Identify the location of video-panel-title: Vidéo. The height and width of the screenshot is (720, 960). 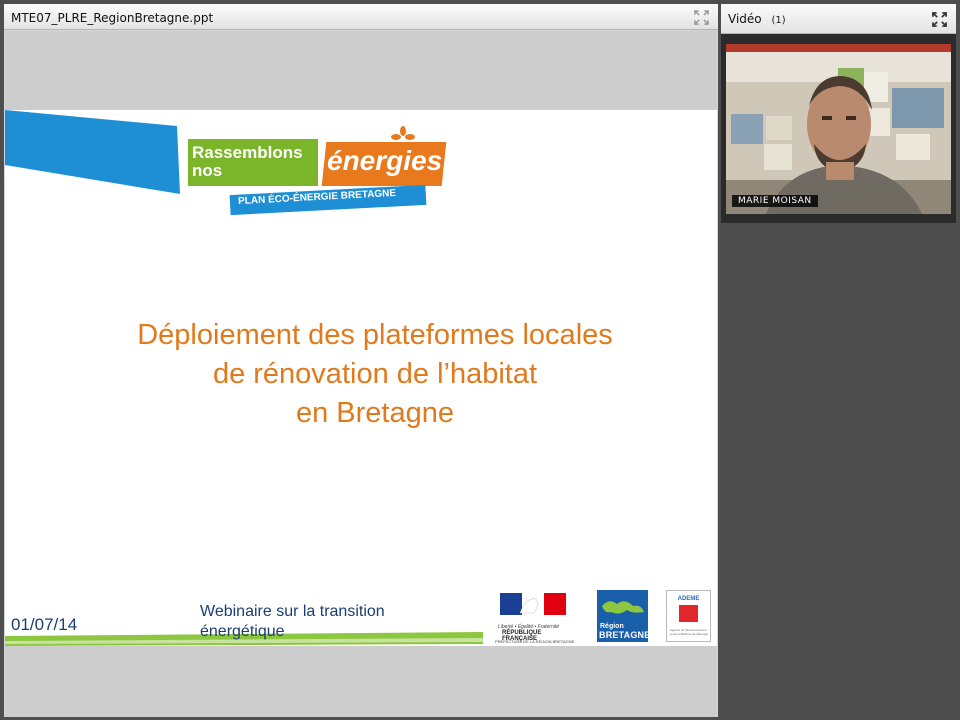
(745, 19).